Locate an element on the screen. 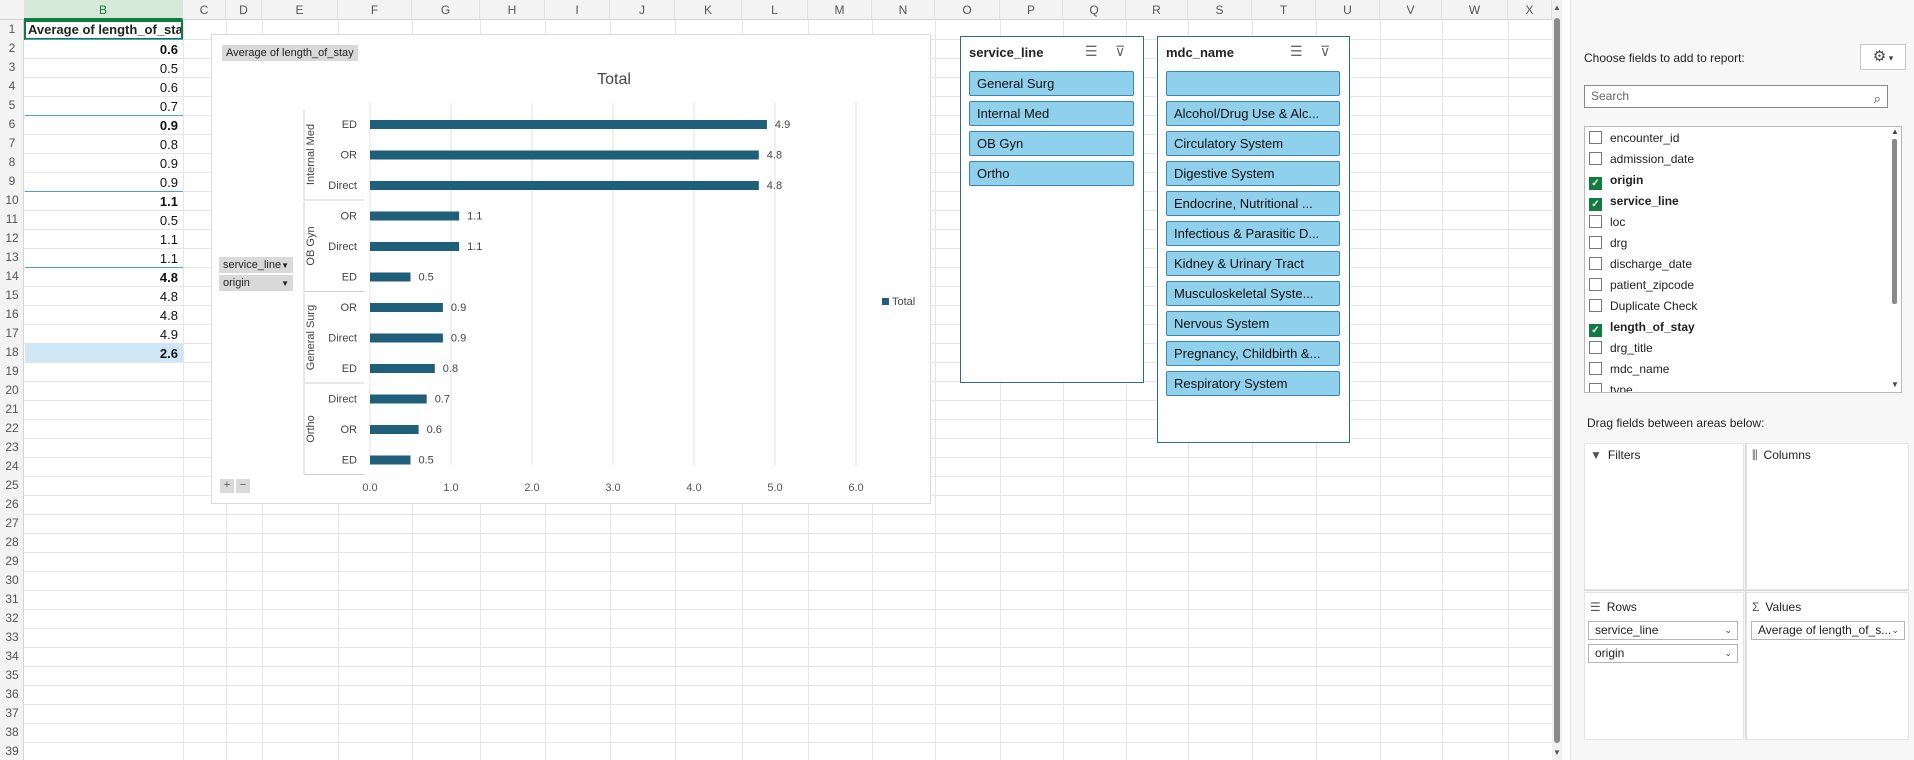 This screenshot has width=1914, height=760. column-header-X: X is located at coordinates (1530, 10).